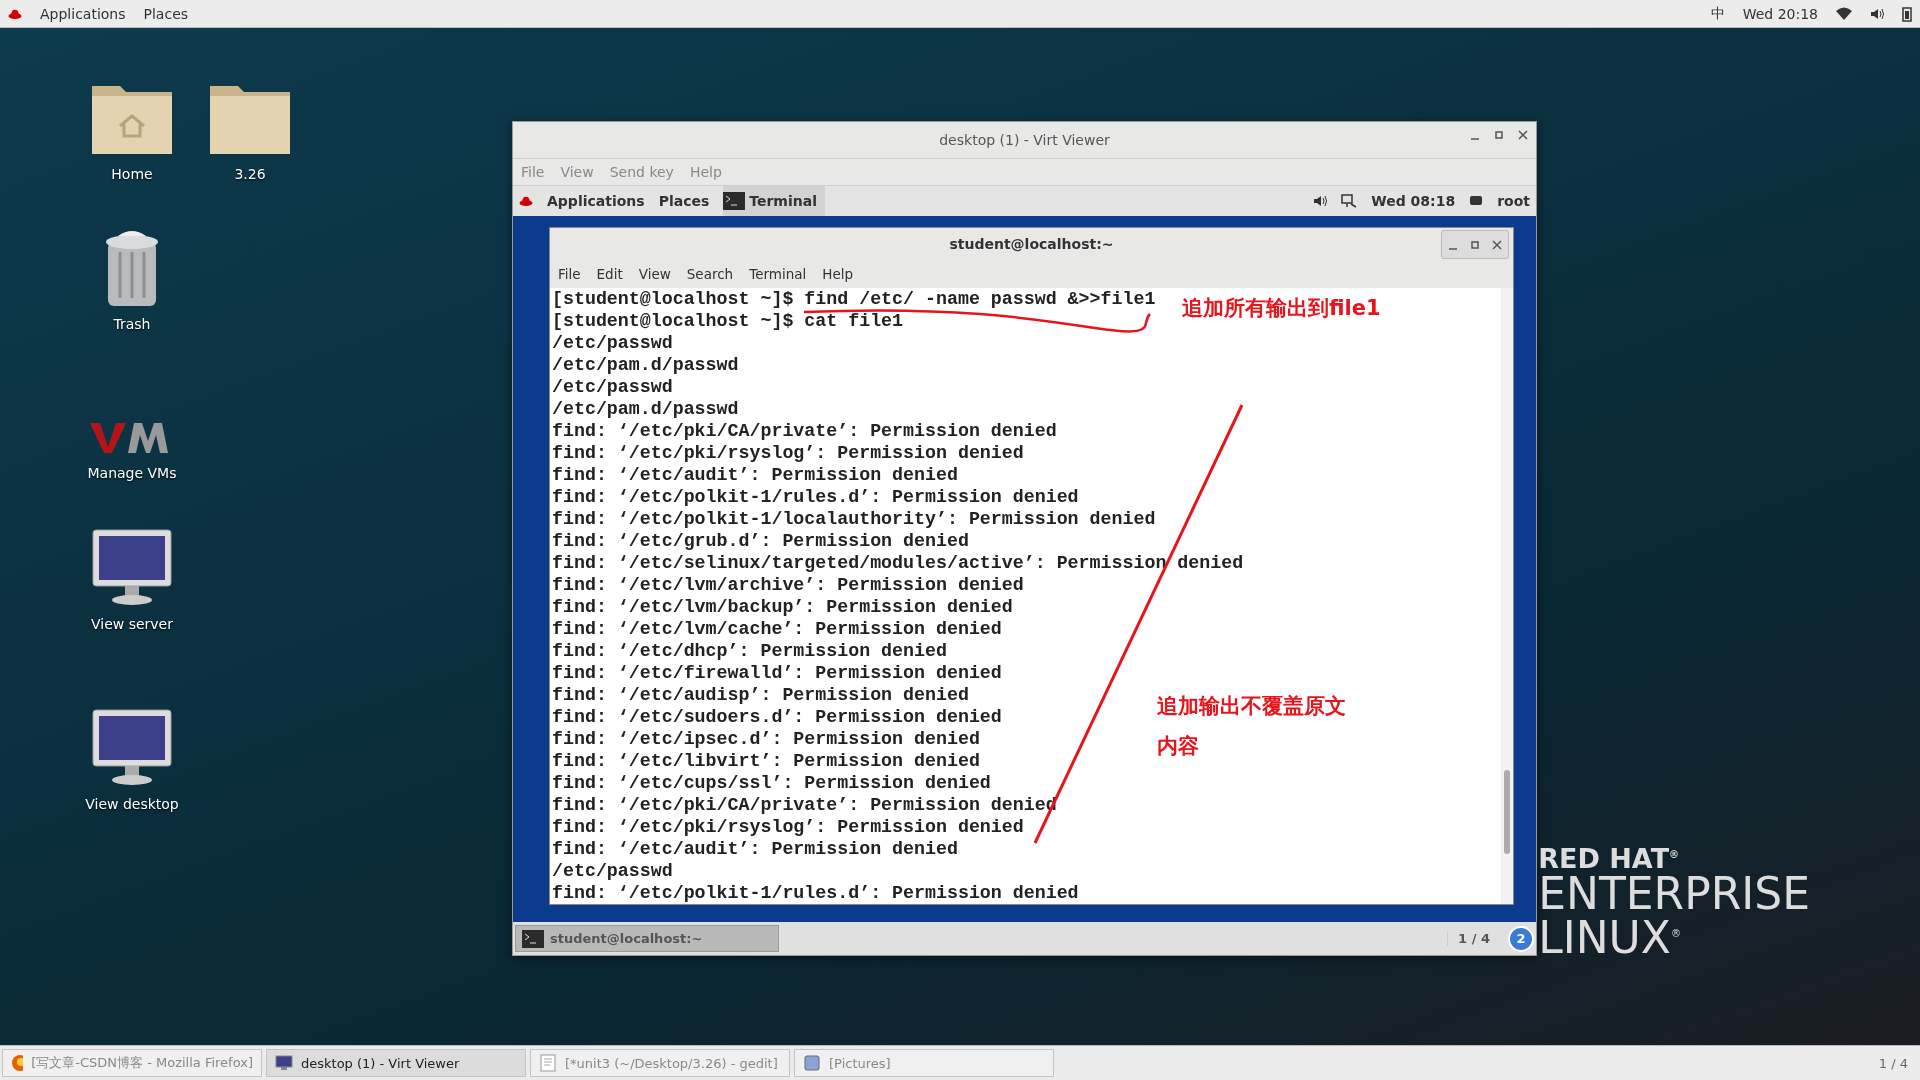 The height and width of the screenshot is (1080, 1920). I want to click on window-title: student@localhost:~, so click(1031, 244).